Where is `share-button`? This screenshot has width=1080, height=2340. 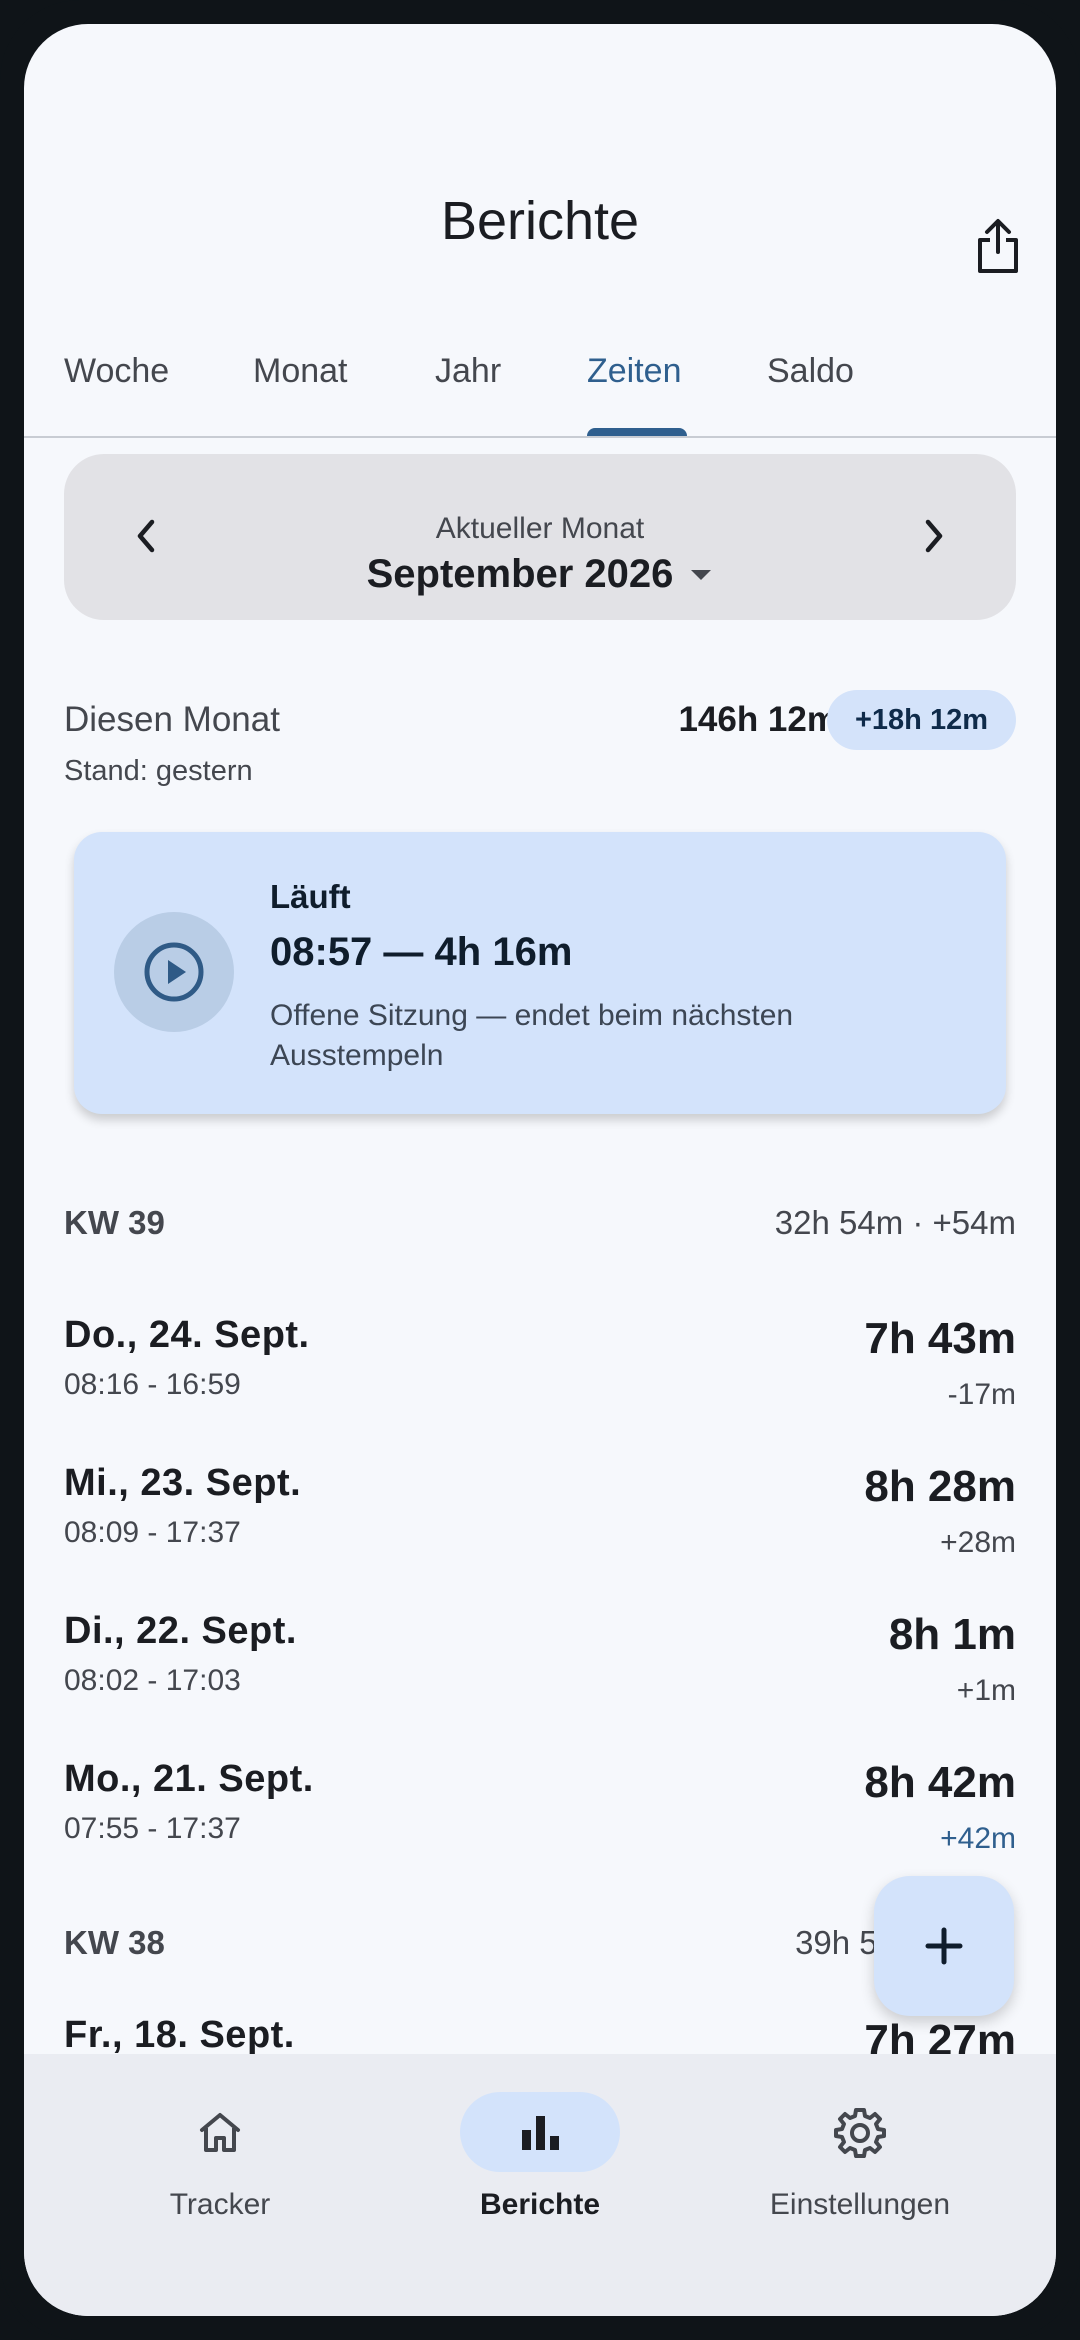 share-button is located at coordinates (998, 246).